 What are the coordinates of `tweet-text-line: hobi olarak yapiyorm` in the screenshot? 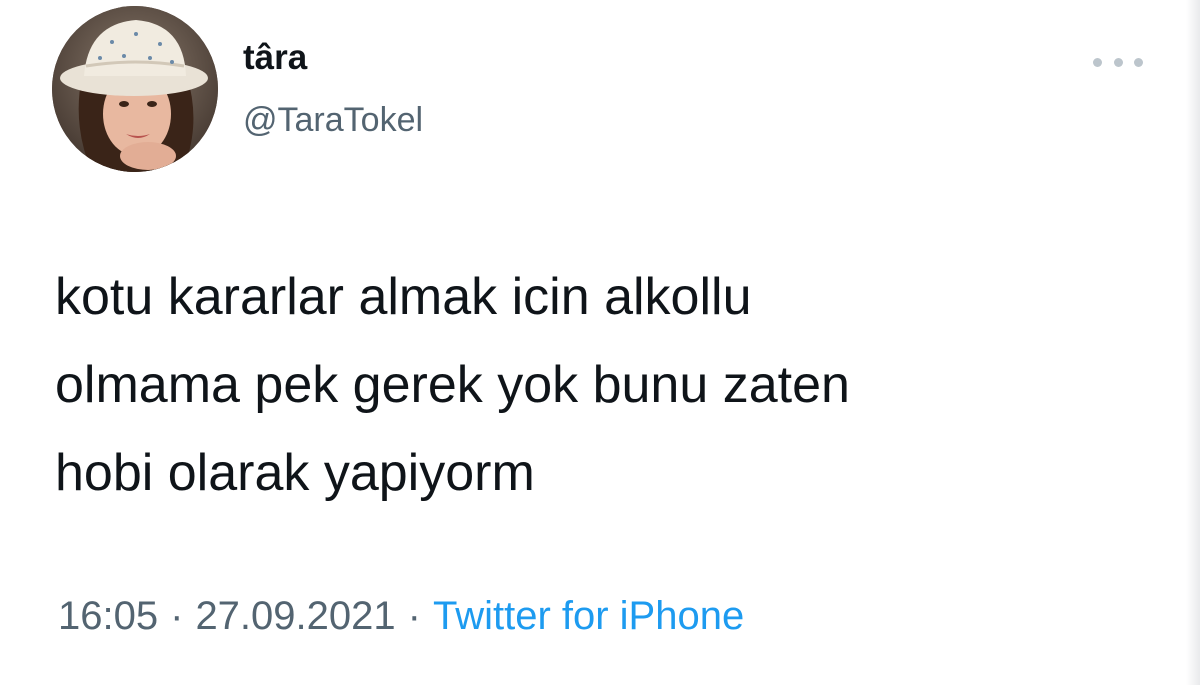 It's located at (295, 473).